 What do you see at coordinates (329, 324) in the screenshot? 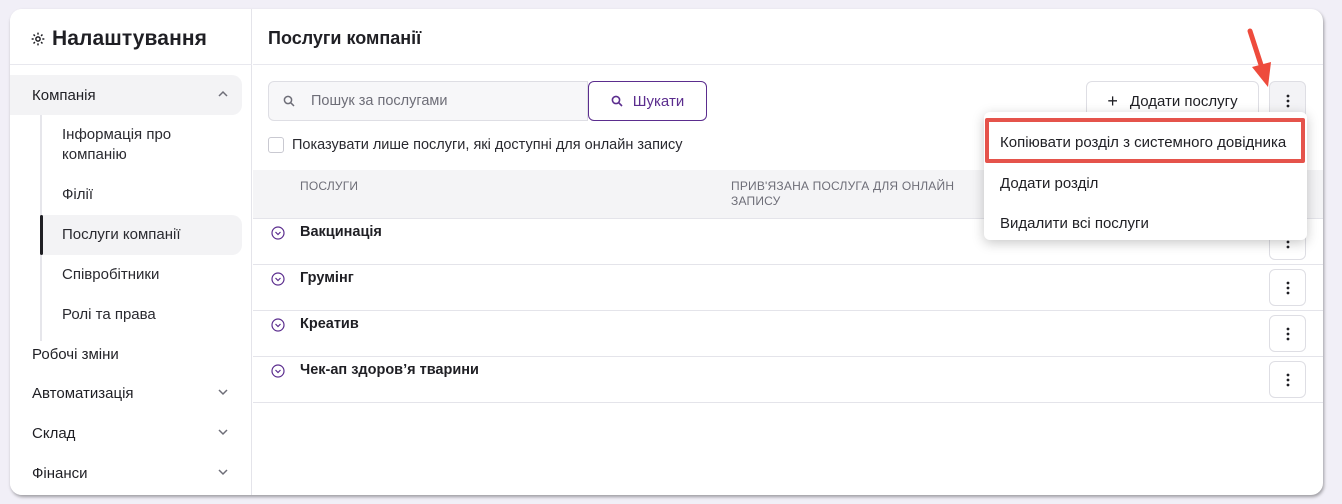
I see `service-name: Креатив` at bounding box center [329, 324].